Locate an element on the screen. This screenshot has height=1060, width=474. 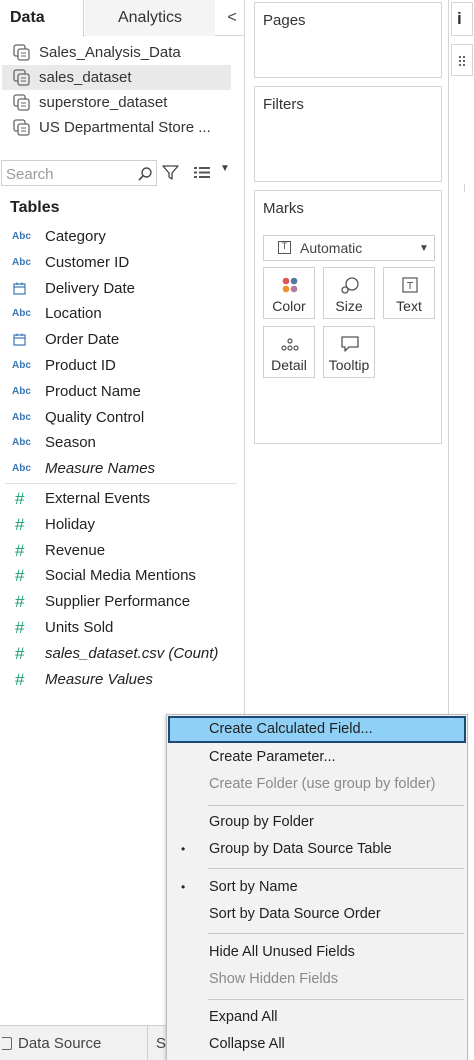
filters-shelf: Filters is located at coordinates (348, 134).